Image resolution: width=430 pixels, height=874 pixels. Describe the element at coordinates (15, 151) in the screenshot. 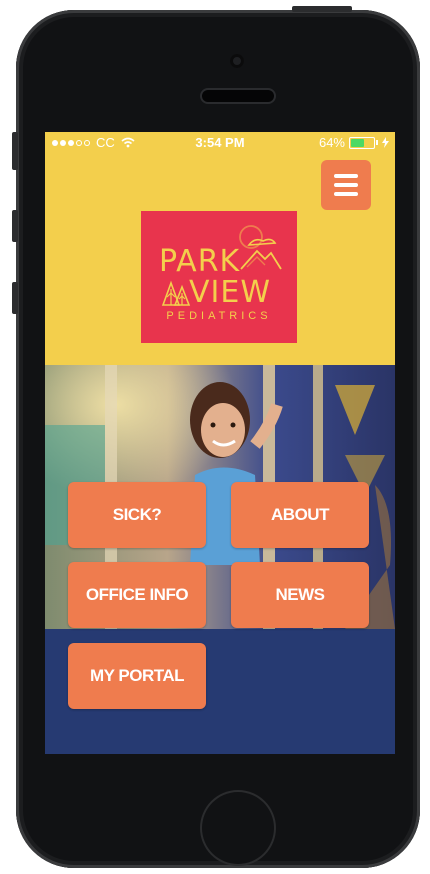

I see `mute-switch` at that location.